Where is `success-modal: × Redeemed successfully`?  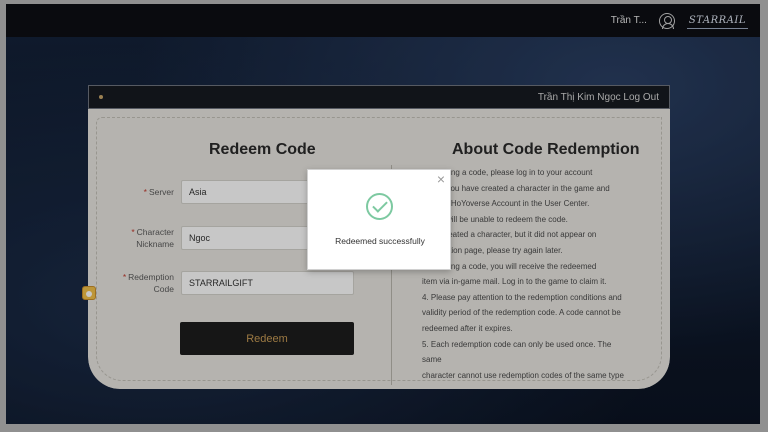
success-modal: × Redeemed successfully is located at coordinates (379, 219).